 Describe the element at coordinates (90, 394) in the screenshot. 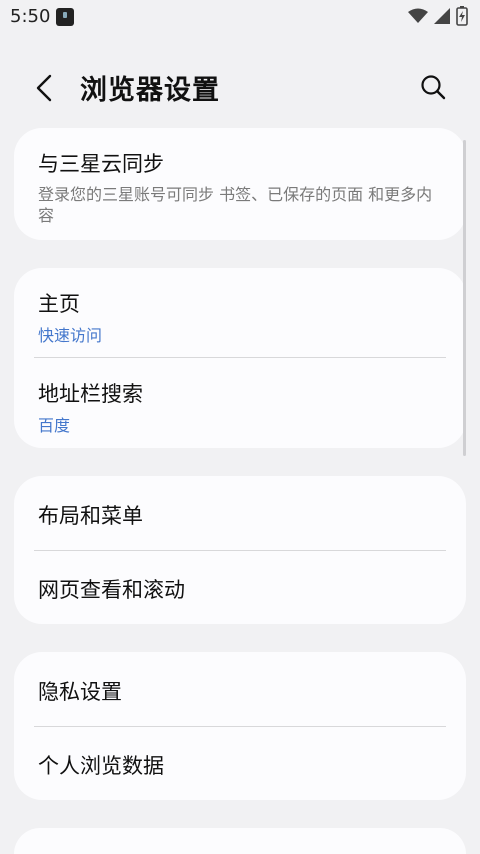

I see `address-title: 地址栏搜索` at that location.